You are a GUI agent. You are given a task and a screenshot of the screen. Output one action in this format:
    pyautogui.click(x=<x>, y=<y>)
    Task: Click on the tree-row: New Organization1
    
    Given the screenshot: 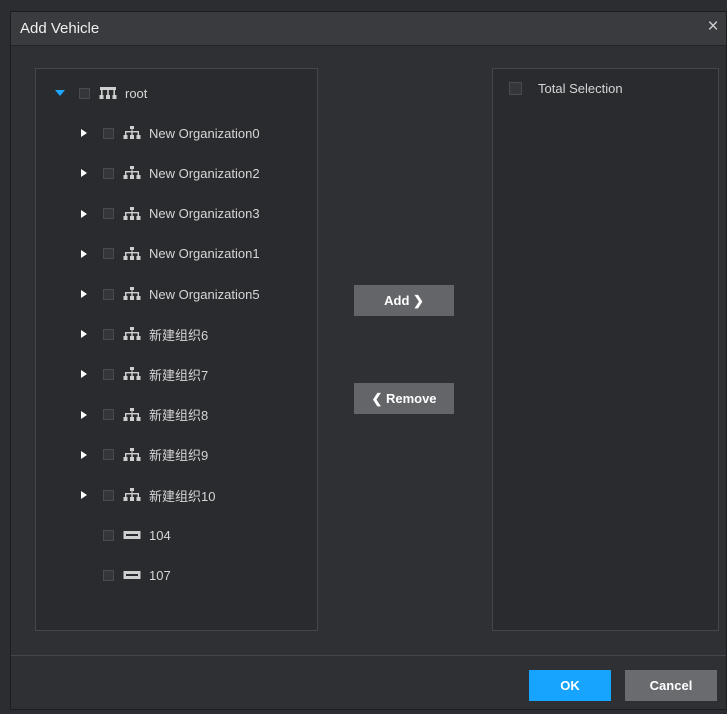 What is the action you would take?
    pyautogui.click(x=169, y=254)
    